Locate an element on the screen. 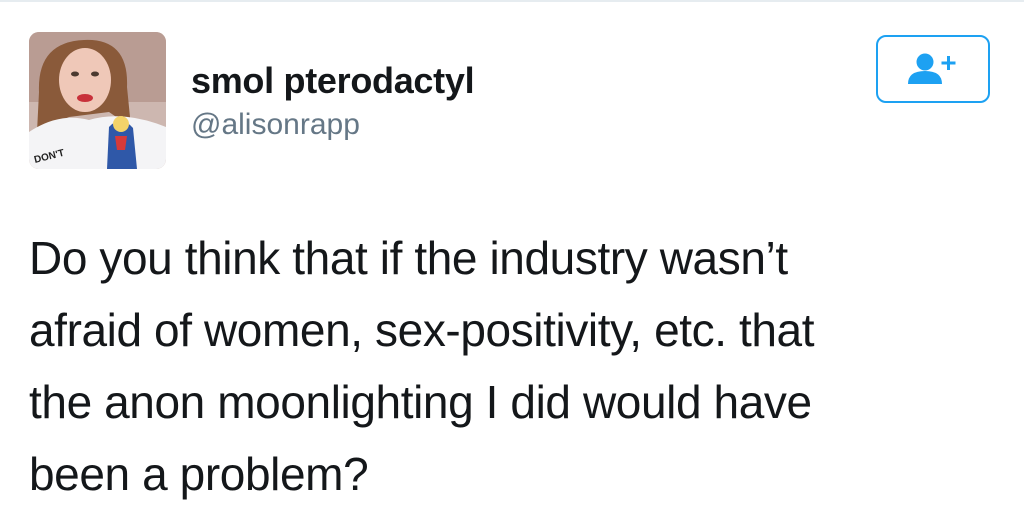 This screenshot has width=1024, height=526. user-handle: @alisonrapp is located at coordinates (275, 125).